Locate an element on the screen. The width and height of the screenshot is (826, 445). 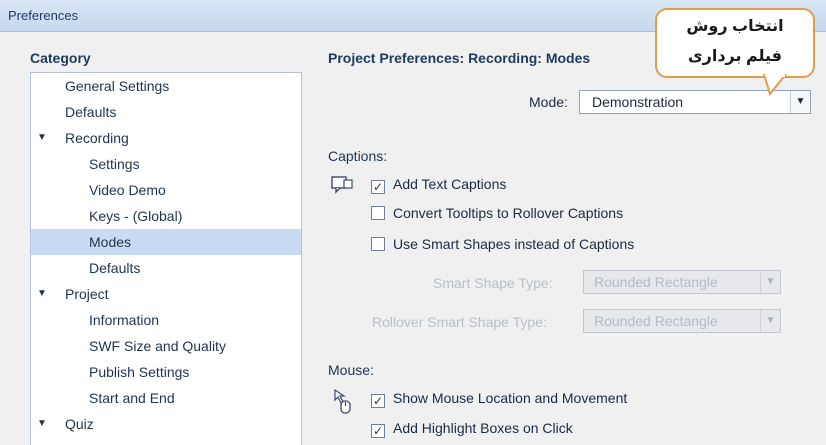
mode-label: Mode: is located at coordinates (548, 102).